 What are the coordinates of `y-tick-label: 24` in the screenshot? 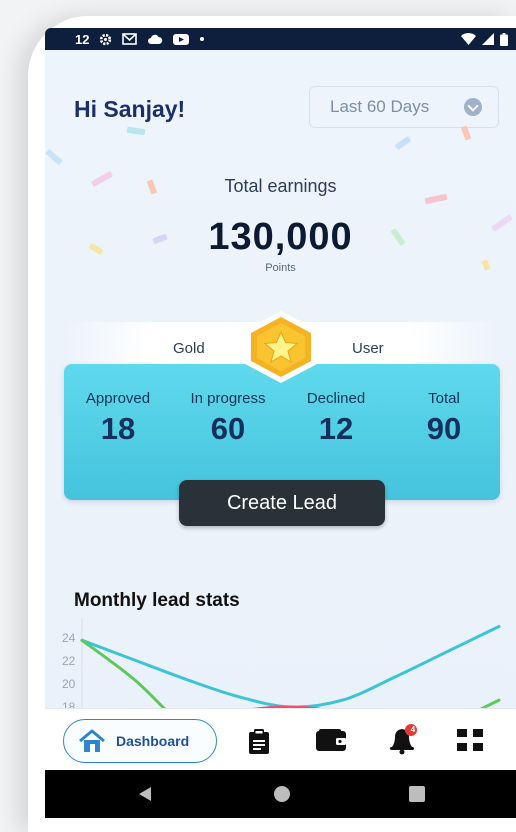 It's located at (69, 638).